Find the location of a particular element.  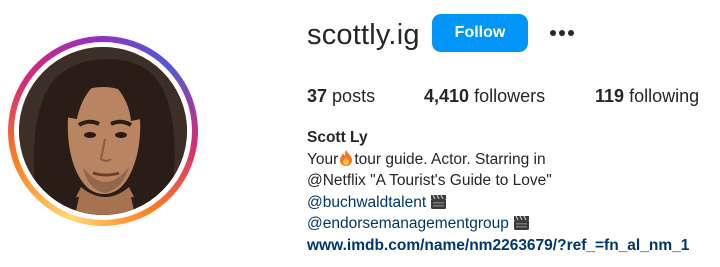

posts-stat: 37 posts is located at coordinates (341, 96).